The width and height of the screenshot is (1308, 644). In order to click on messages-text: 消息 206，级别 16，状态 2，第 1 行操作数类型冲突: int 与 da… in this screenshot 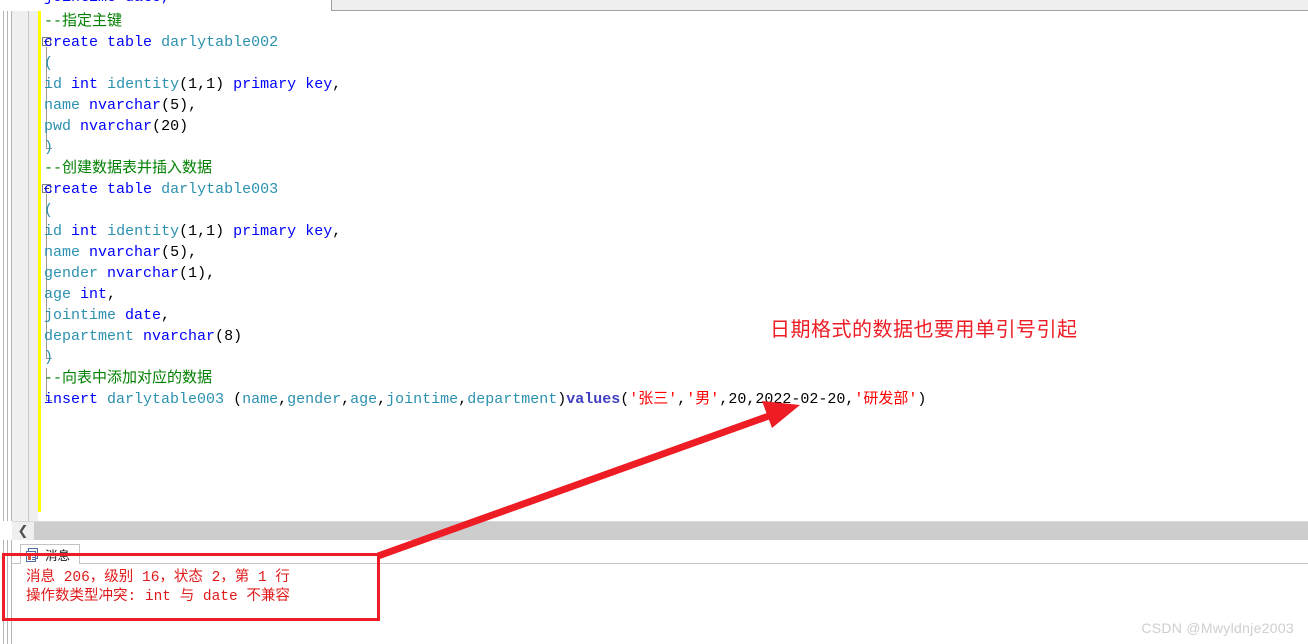, I will do `click(660, 602)`.